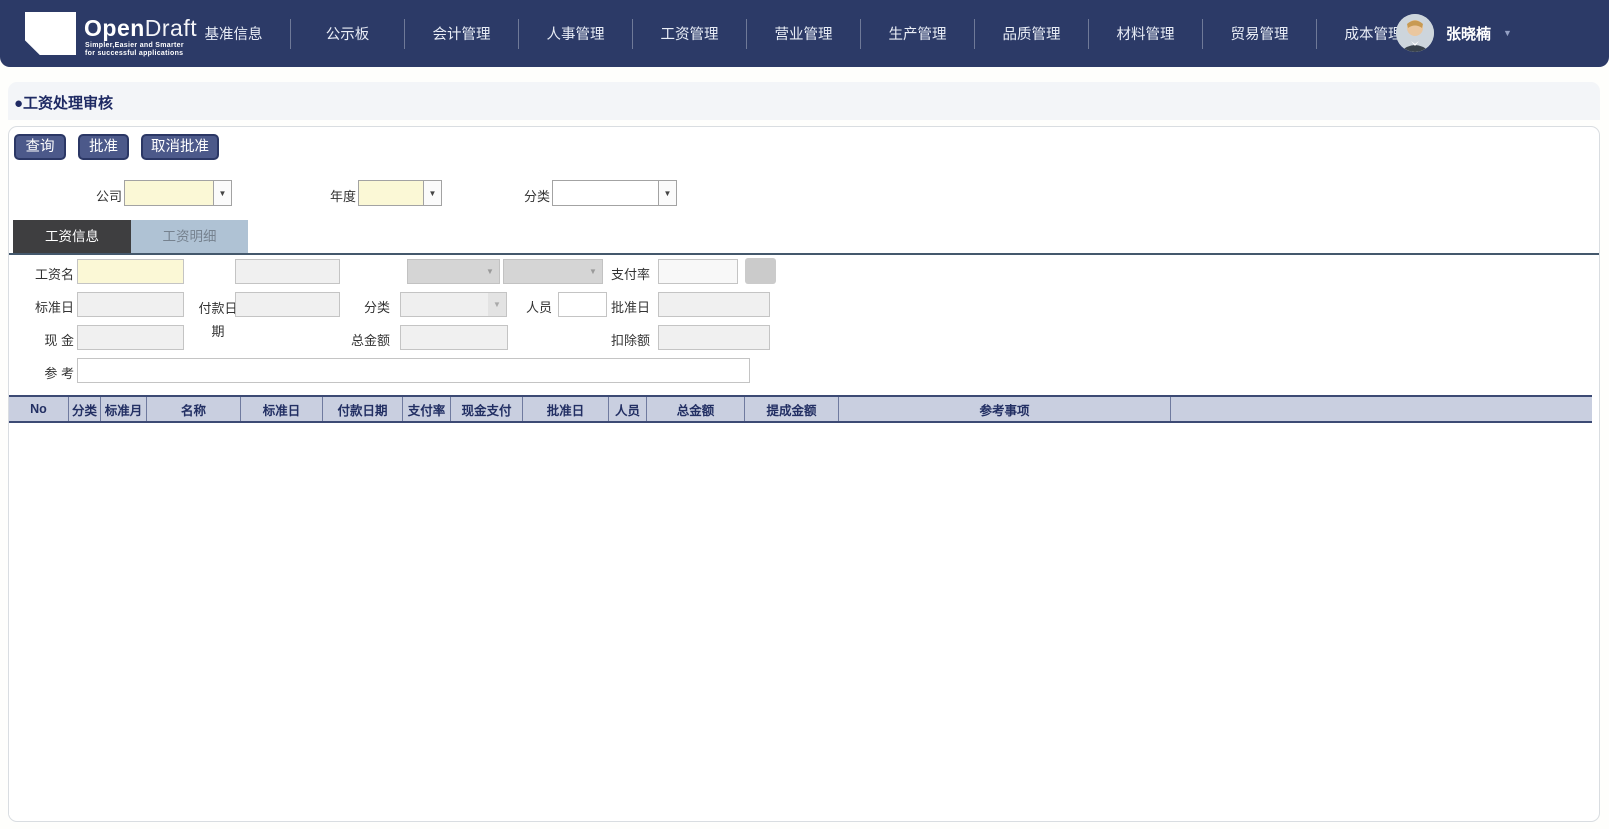 This screenshot has width=1609, height=829. I want to click on year-dropdown-button: ▼, so click(432, 193).